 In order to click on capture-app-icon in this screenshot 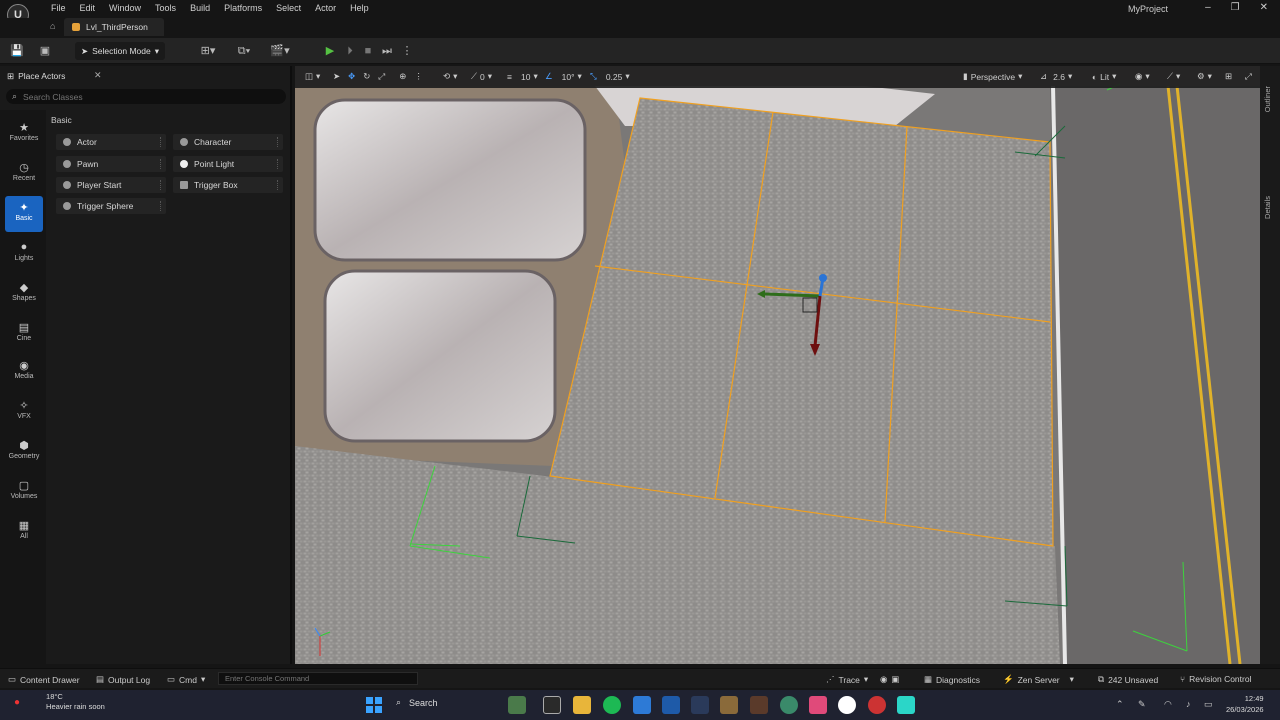, I will do `click(906, 705)`.